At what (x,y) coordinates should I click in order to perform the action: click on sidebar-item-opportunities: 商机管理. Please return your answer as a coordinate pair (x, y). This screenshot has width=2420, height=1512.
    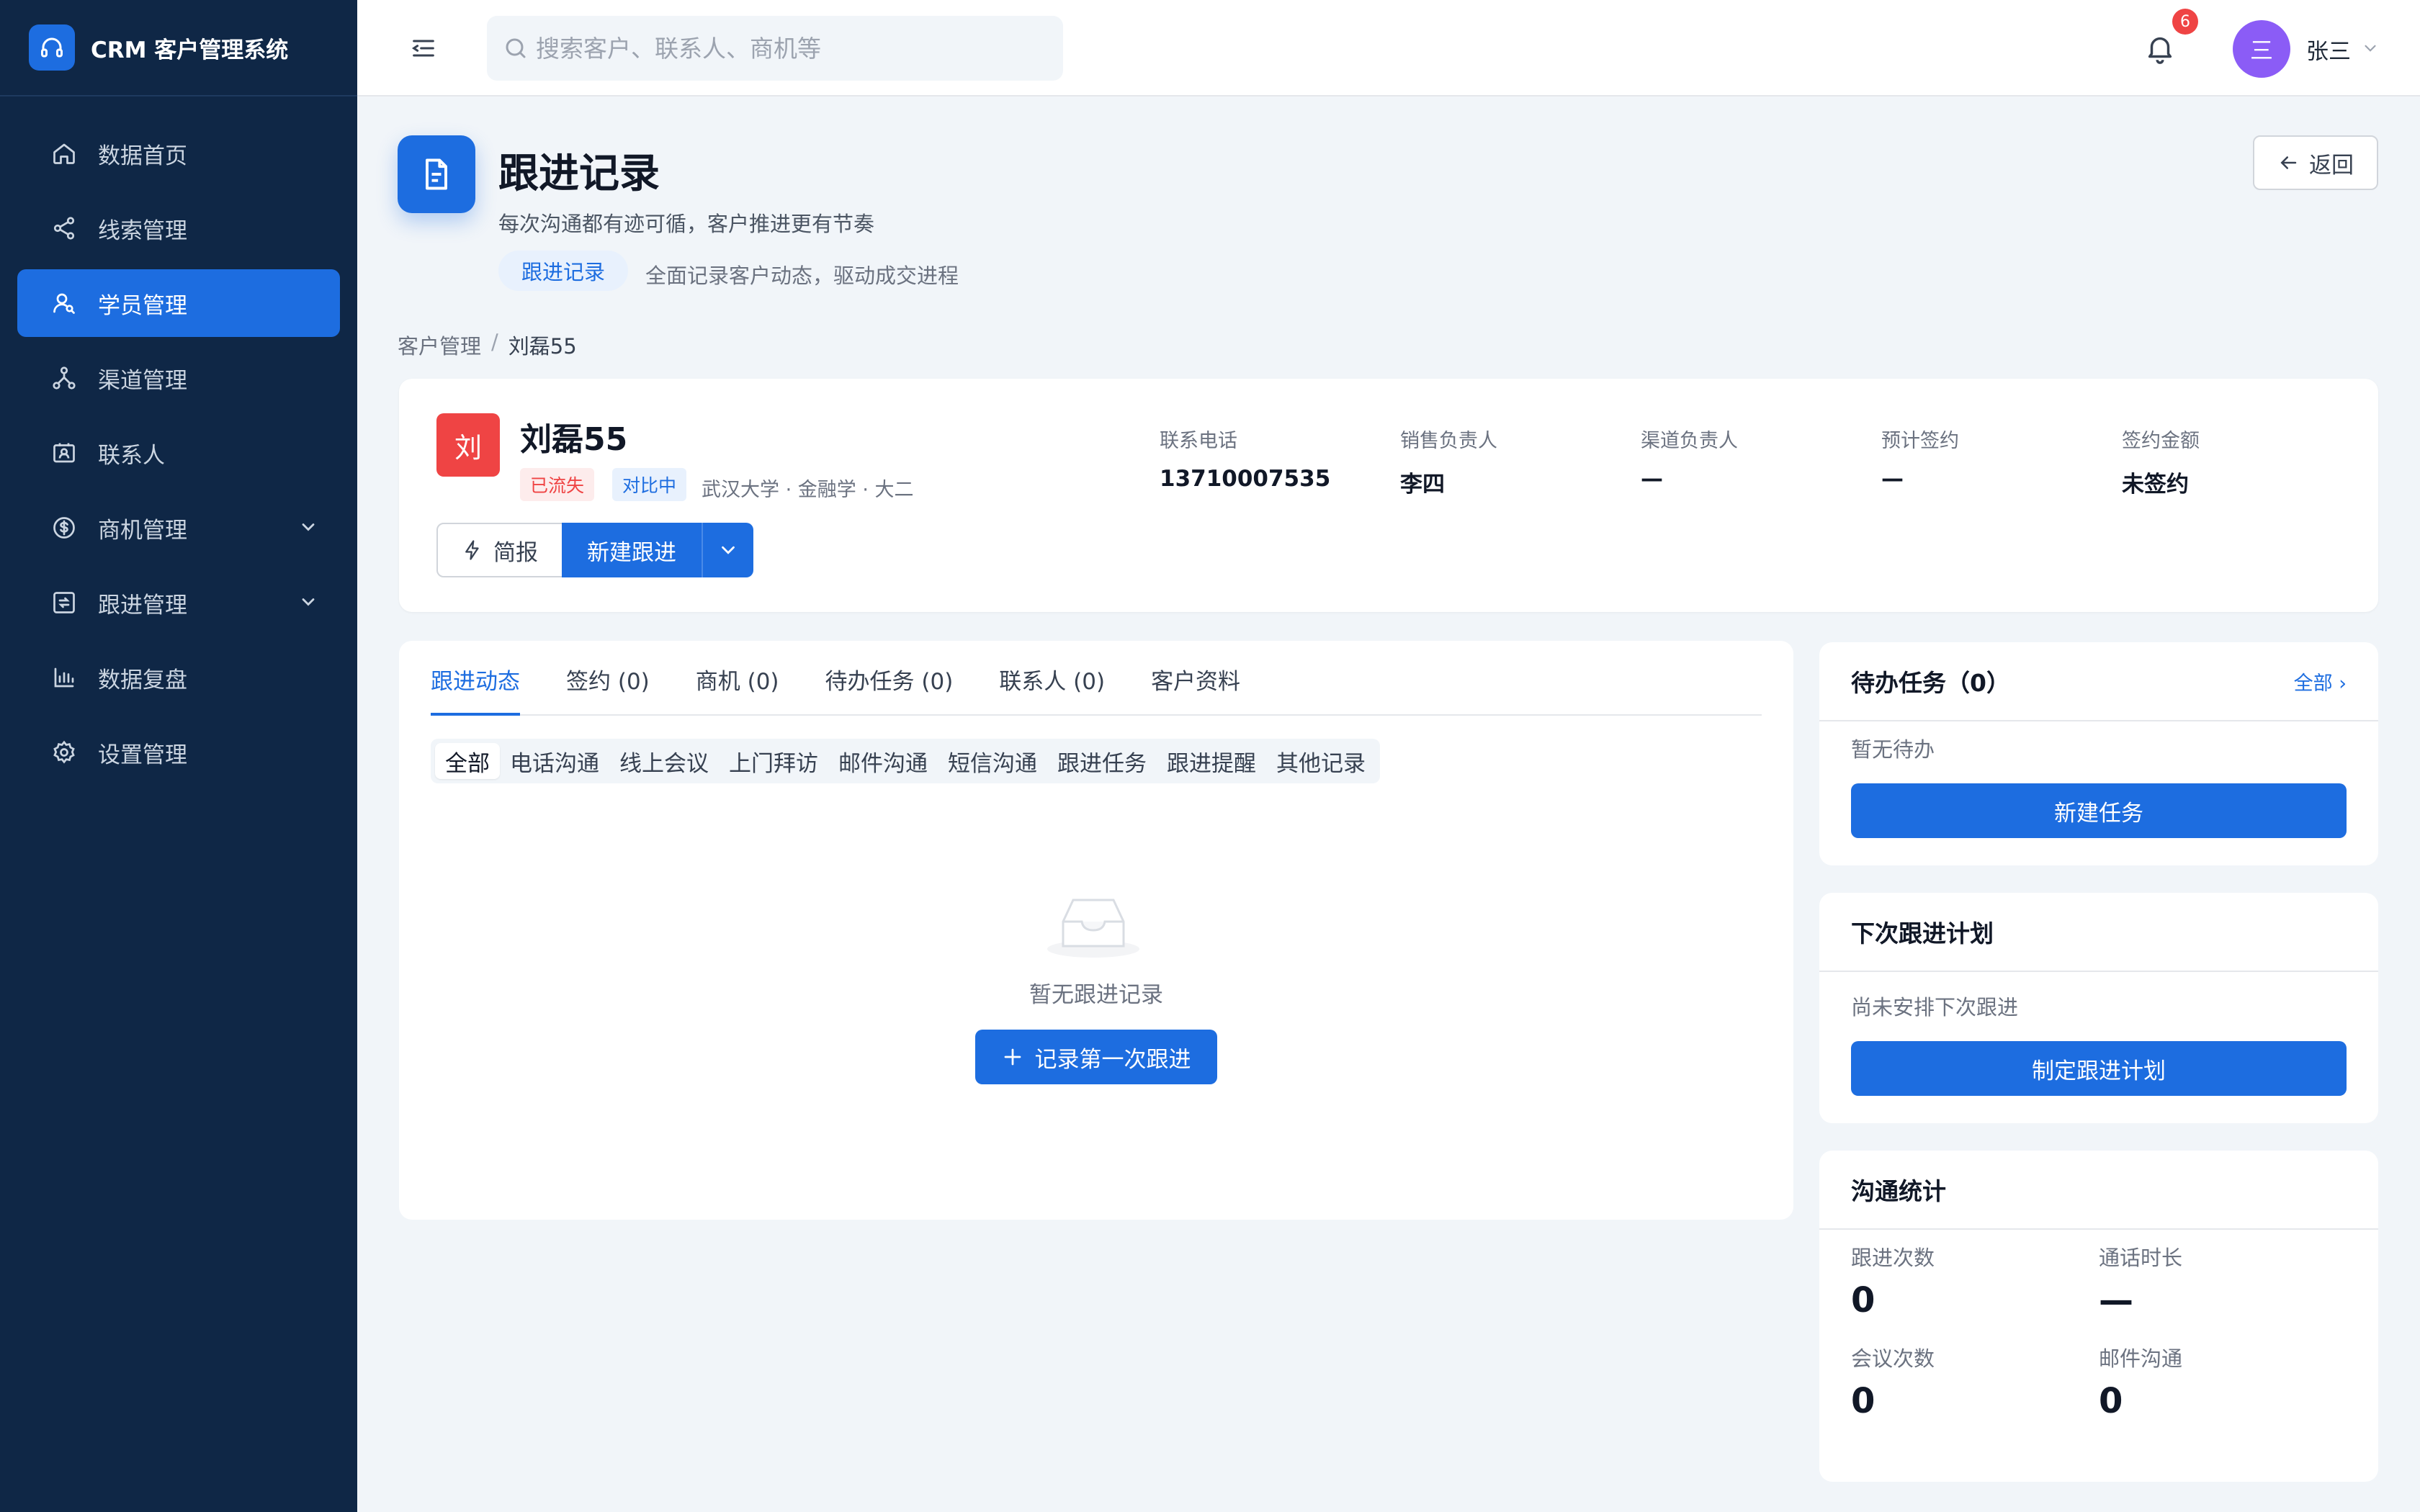
    Looking at the image, I should click on (178, 528).